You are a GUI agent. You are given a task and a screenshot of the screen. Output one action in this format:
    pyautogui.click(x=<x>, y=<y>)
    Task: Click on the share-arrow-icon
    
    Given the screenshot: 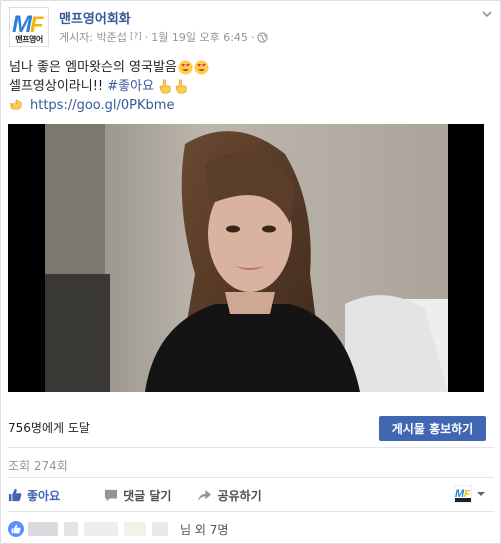 What is the action you would take?
    pyautogui.click(x=205, y=495)
    